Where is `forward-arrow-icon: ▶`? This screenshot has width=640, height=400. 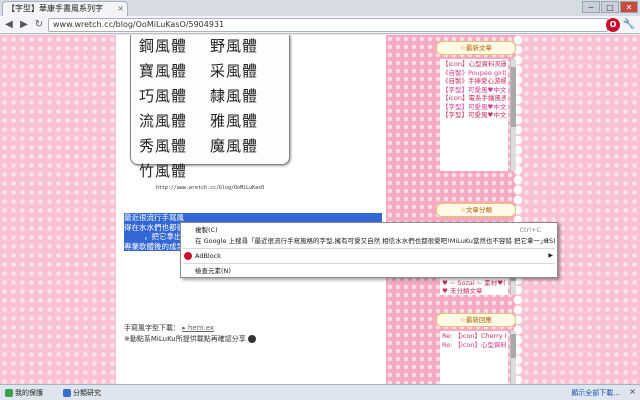 forward-arrow-icon: ▶ is located at coordinates (24, 25).